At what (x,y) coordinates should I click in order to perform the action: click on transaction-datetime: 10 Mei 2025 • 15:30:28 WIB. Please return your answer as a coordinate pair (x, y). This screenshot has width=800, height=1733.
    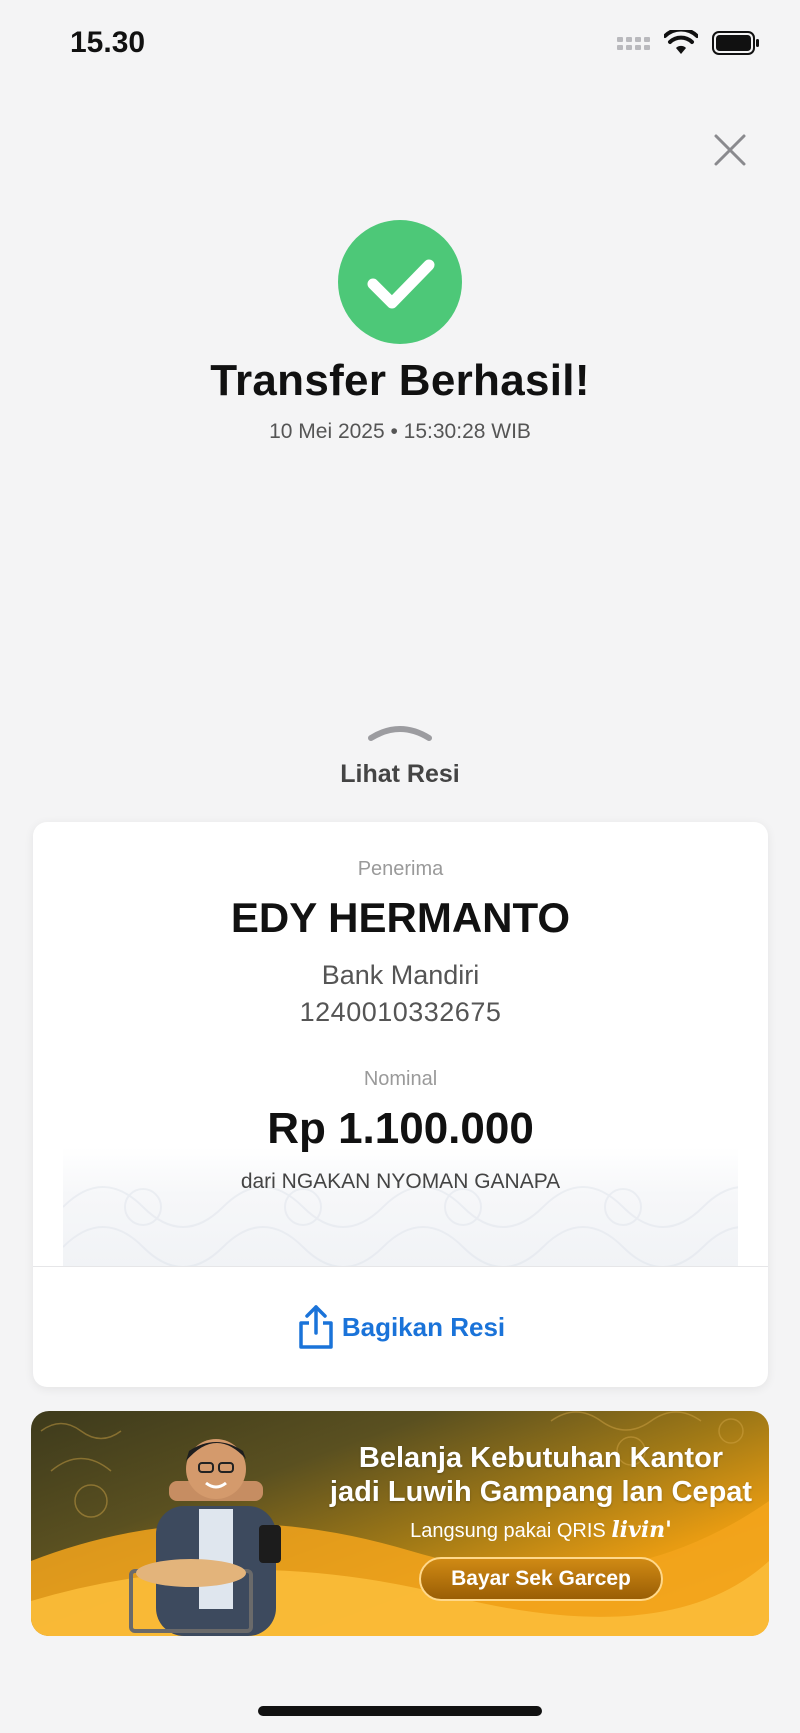
    Looking at the image, I should click on (400, 431).